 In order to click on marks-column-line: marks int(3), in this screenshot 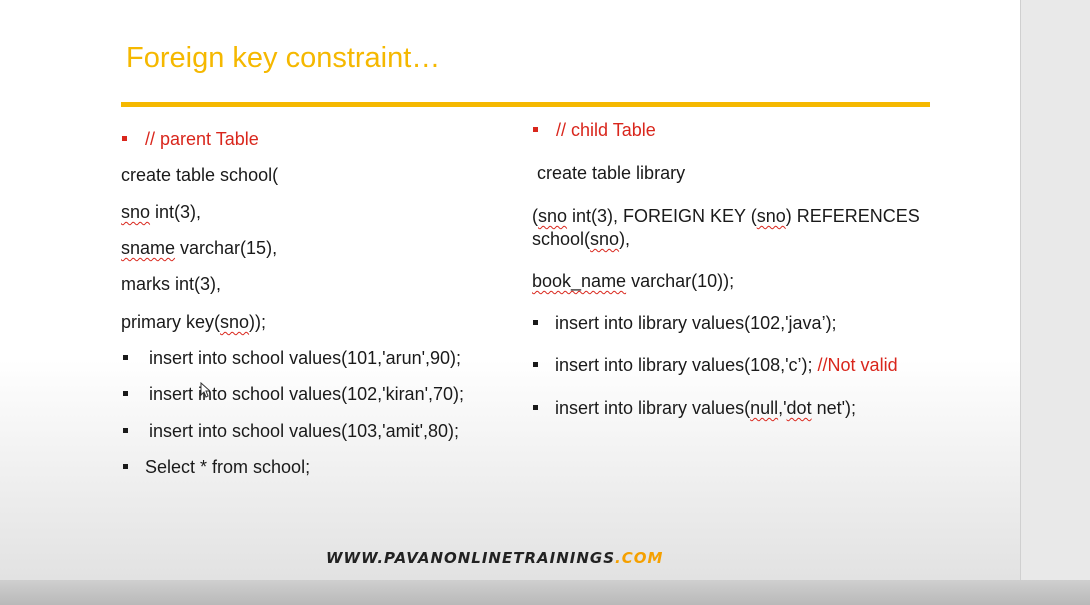, I will do `click(171, 284)`.